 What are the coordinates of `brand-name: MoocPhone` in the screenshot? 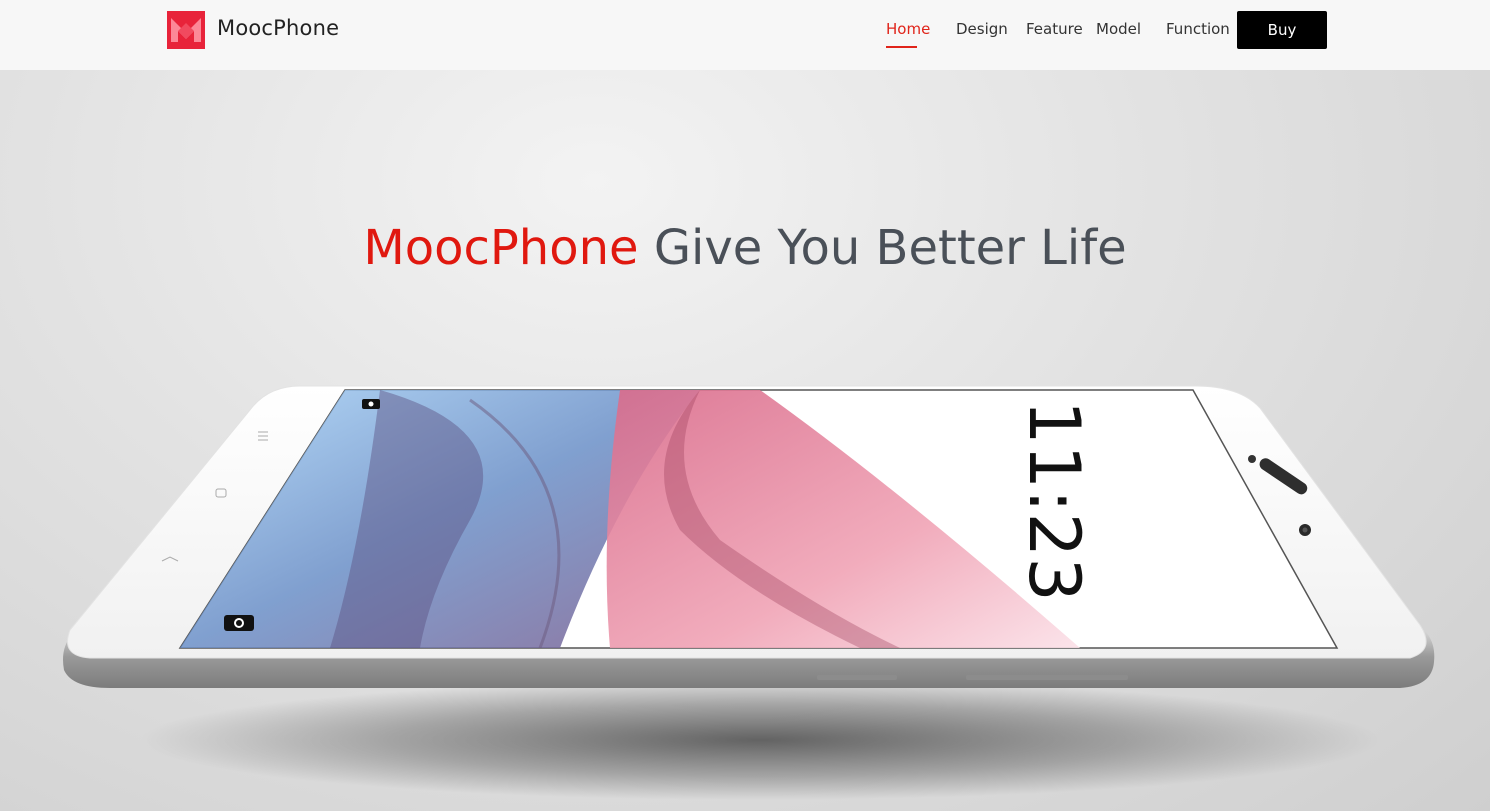 It's located at (278, 28).